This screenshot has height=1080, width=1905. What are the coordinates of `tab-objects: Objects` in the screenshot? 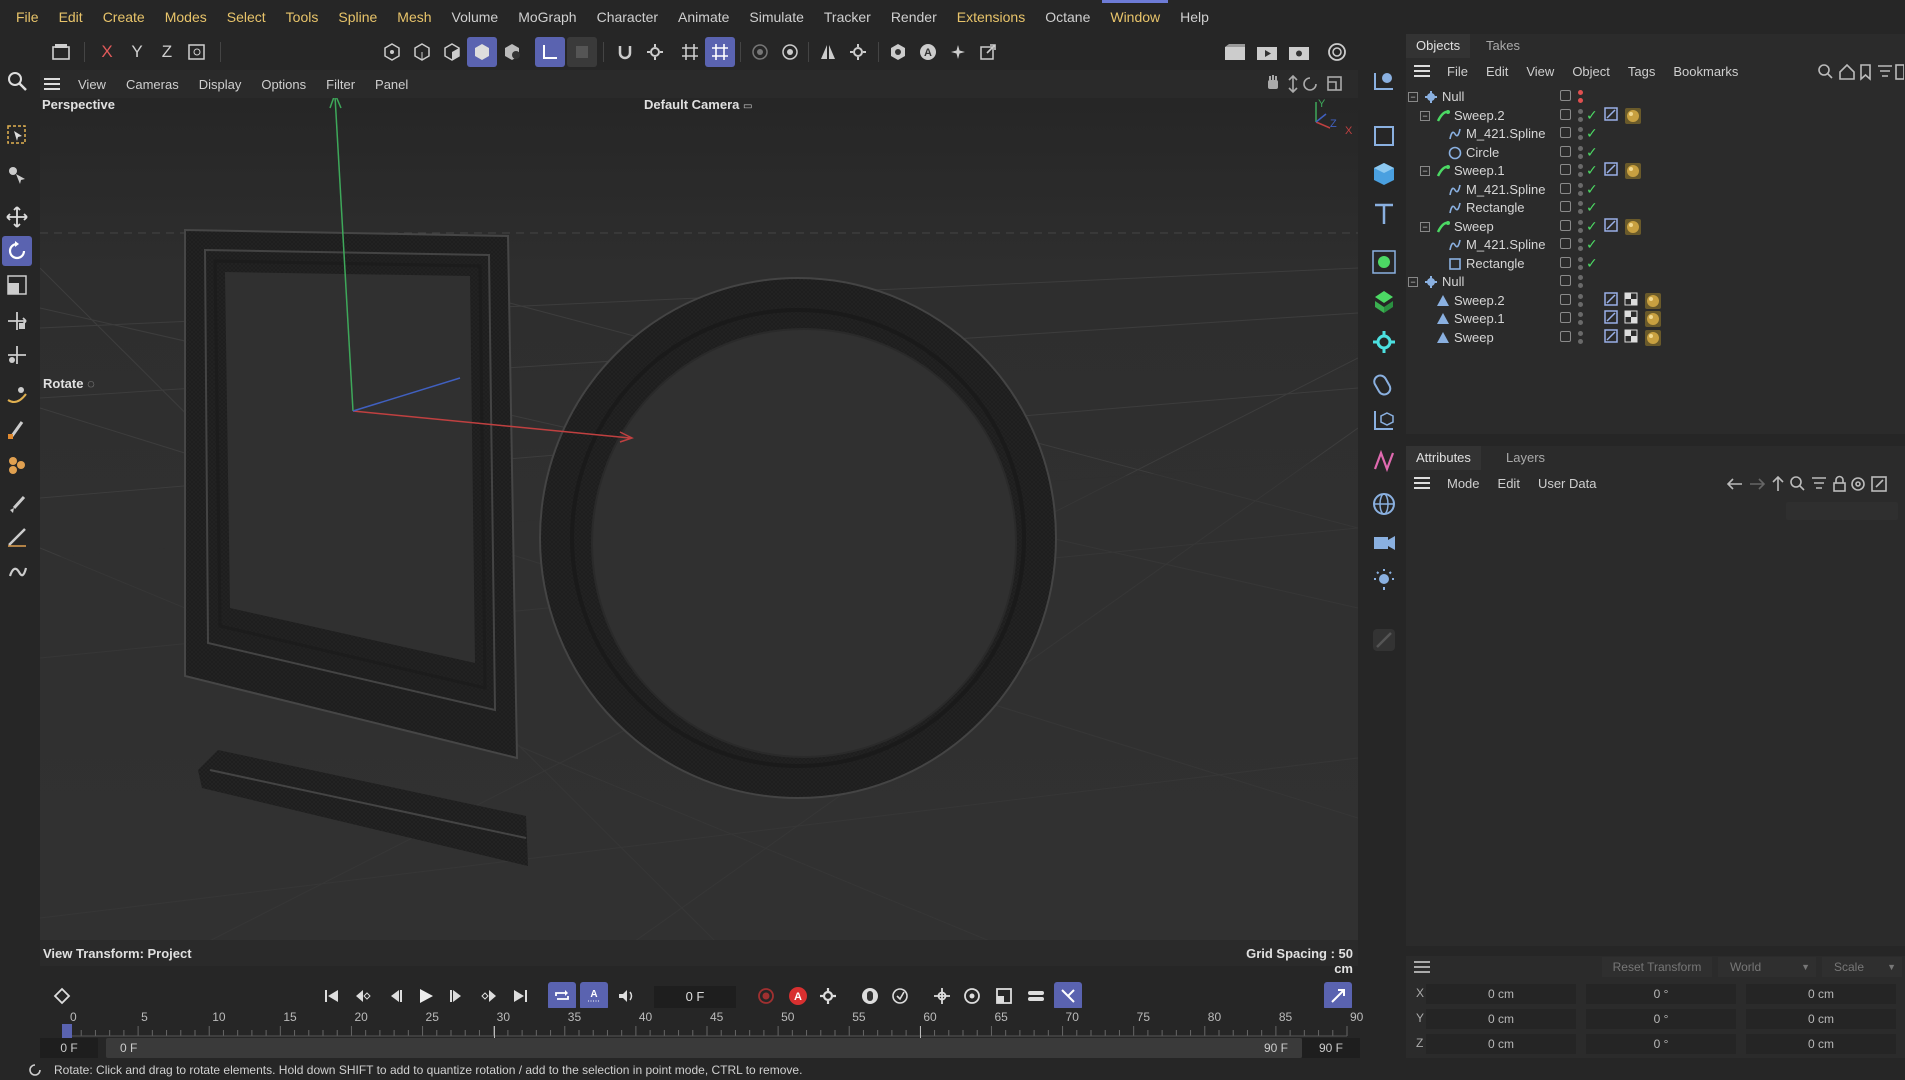 It's located at (1438, 46).